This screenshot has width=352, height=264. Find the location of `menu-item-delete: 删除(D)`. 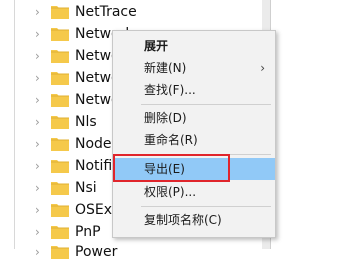

menu-item-delete: 删除(D) is located at coordinates (194, 118).